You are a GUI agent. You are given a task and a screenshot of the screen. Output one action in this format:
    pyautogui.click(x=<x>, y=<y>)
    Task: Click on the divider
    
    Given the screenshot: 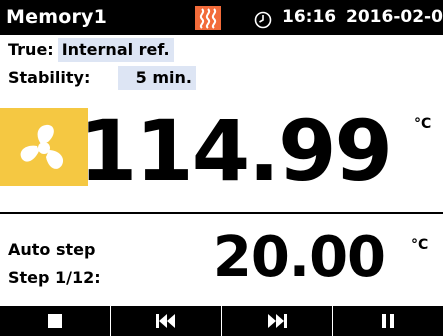 What is the action you would take?
    pyautogui.click(x=221, y=213)
    